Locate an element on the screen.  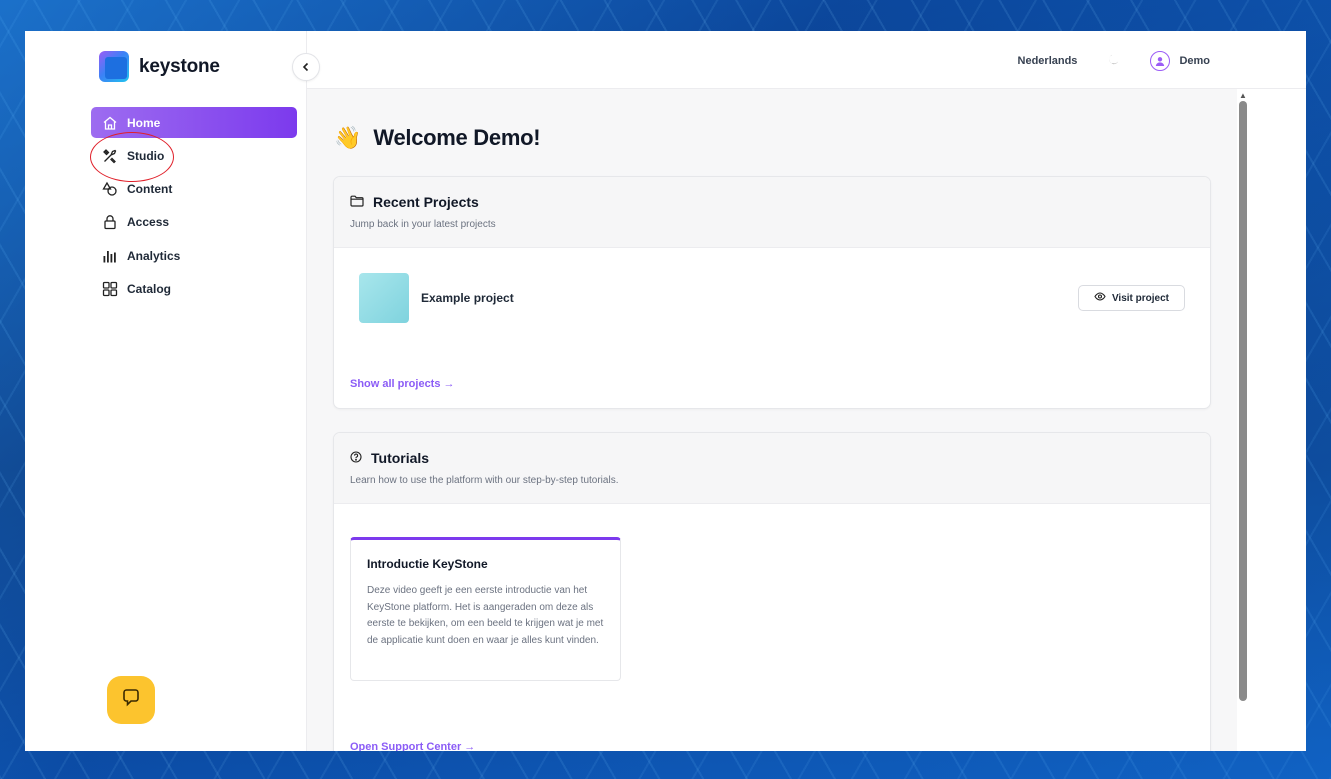
card-subtitle: Jump back in your latest projects is located at coordinates (423, 224).